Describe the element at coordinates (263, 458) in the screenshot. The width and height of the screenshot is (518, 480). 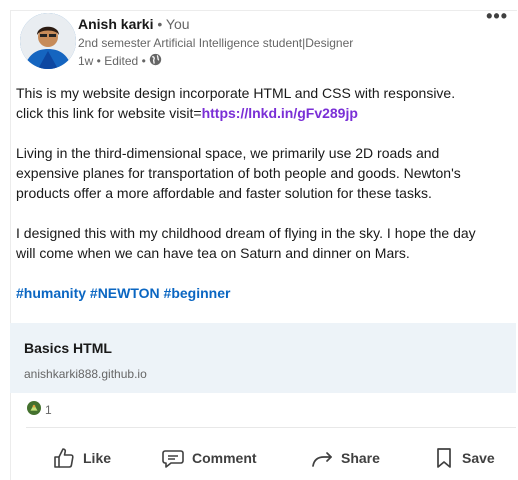
I see `action-bar: Like Comment Share Save` at that location.